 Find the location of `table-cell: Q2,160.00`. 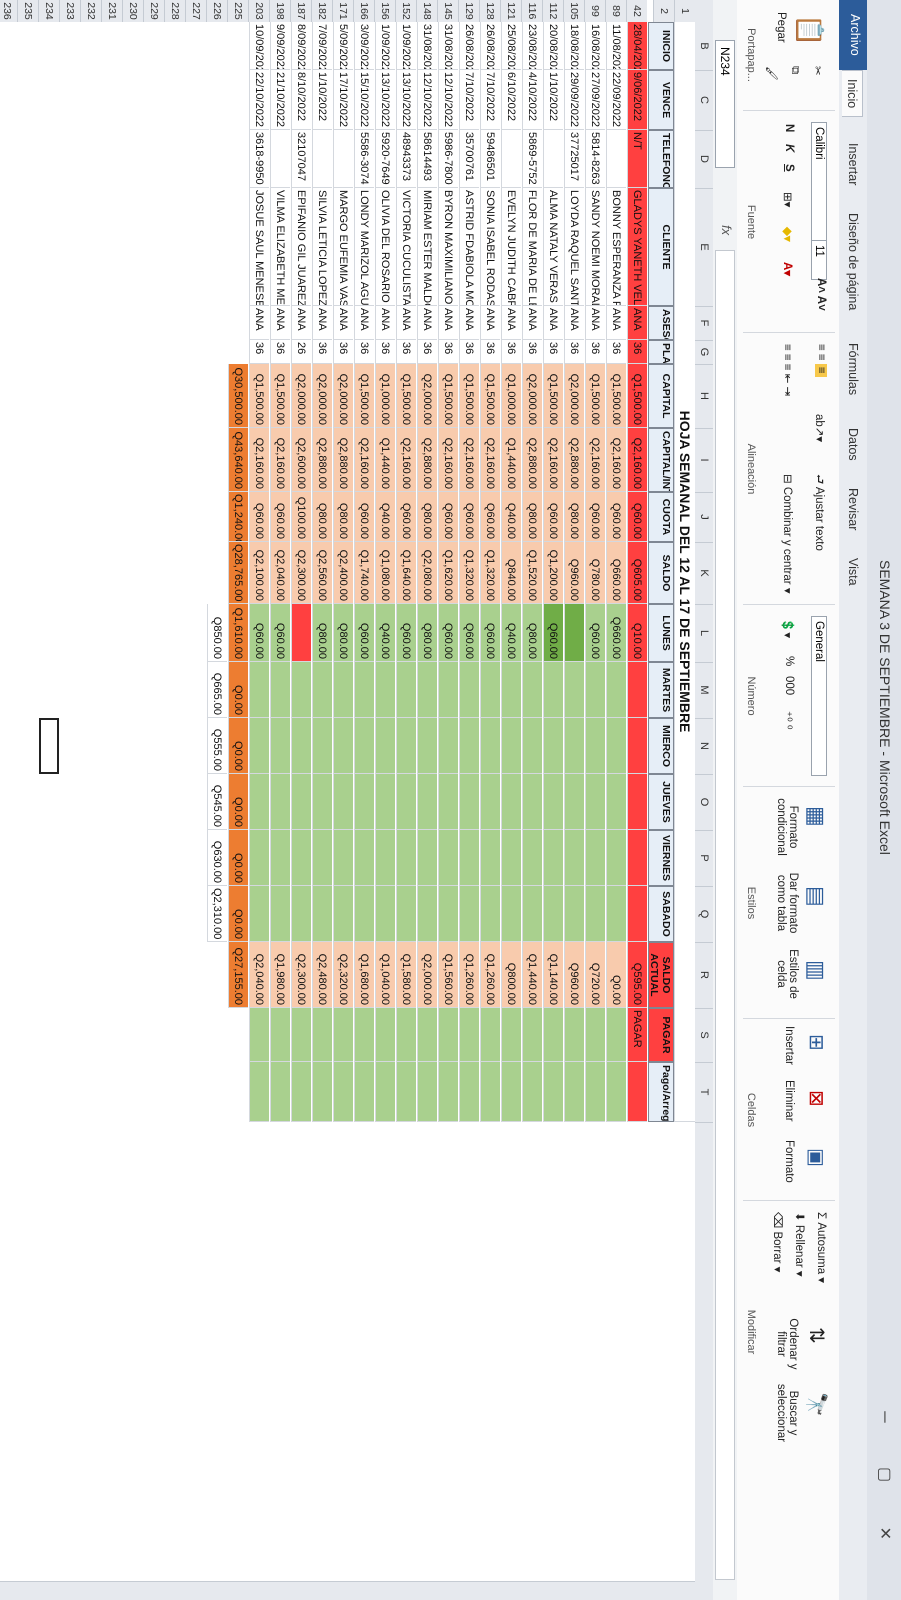

table-cell: Q2,160.00 is located at coordinates (406, 460).